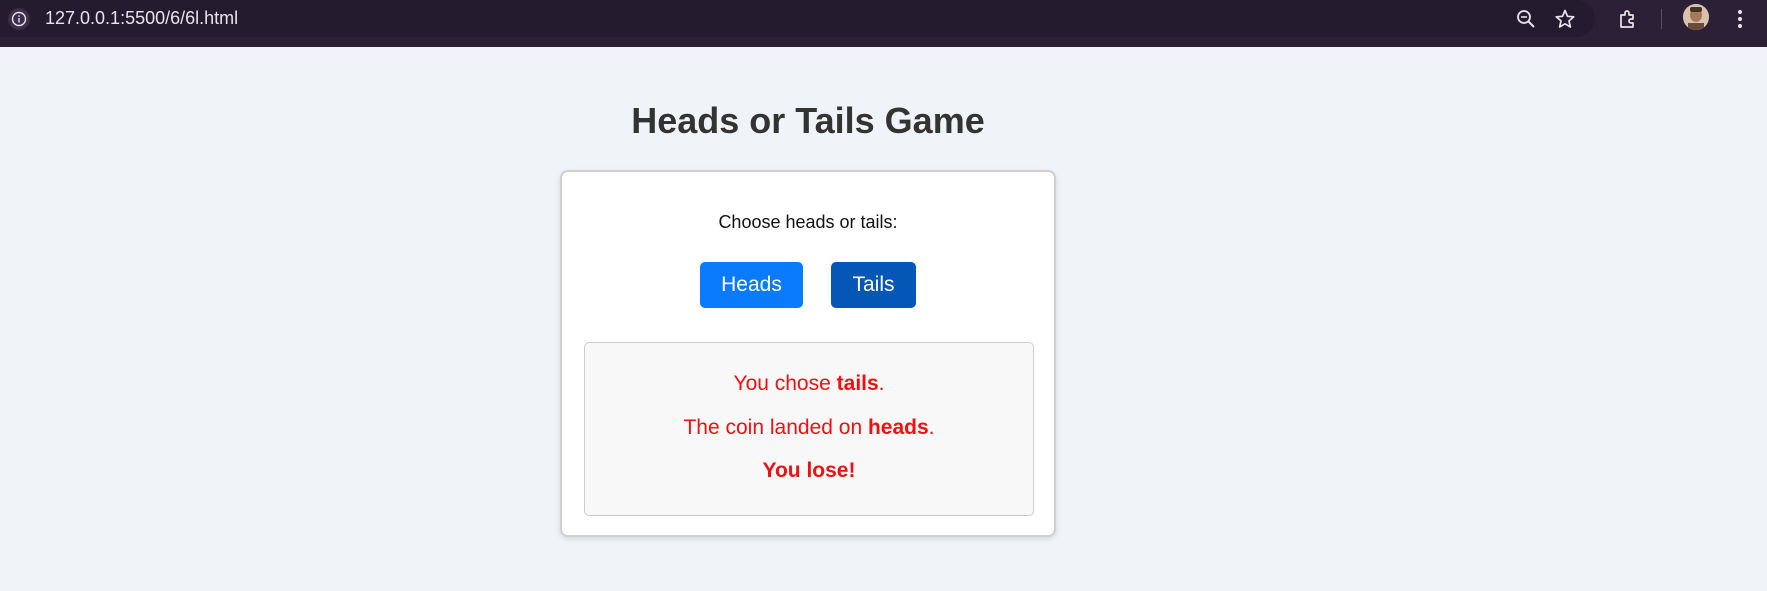  What do you see at coordinates (808, 222) in the screenshot?
I see `choice-prompt: Choose heads or tails:` at bounding box center [808, 222].